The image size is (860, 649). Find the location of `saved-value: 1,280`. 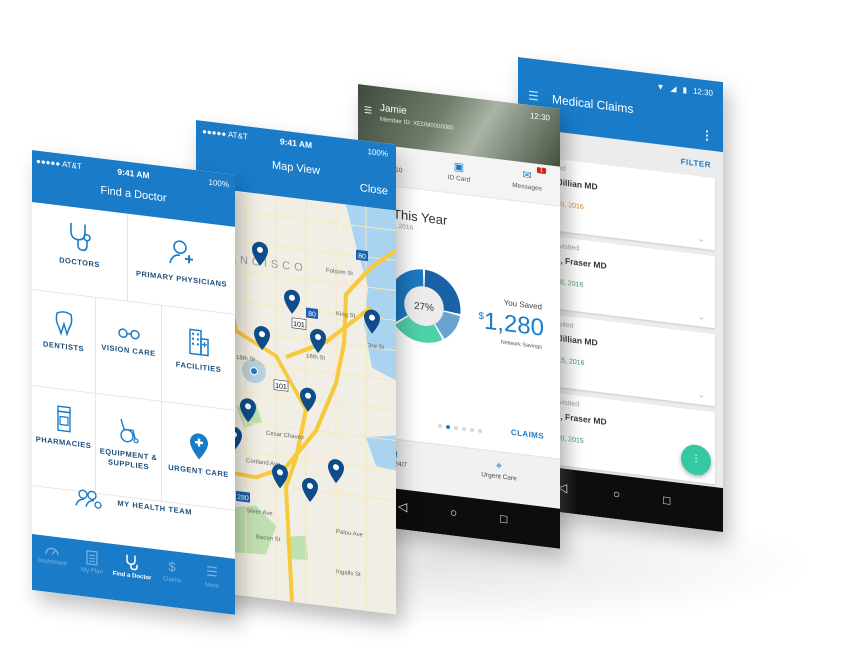

saved-value: 1,280 is located at coordinates (513, 324).